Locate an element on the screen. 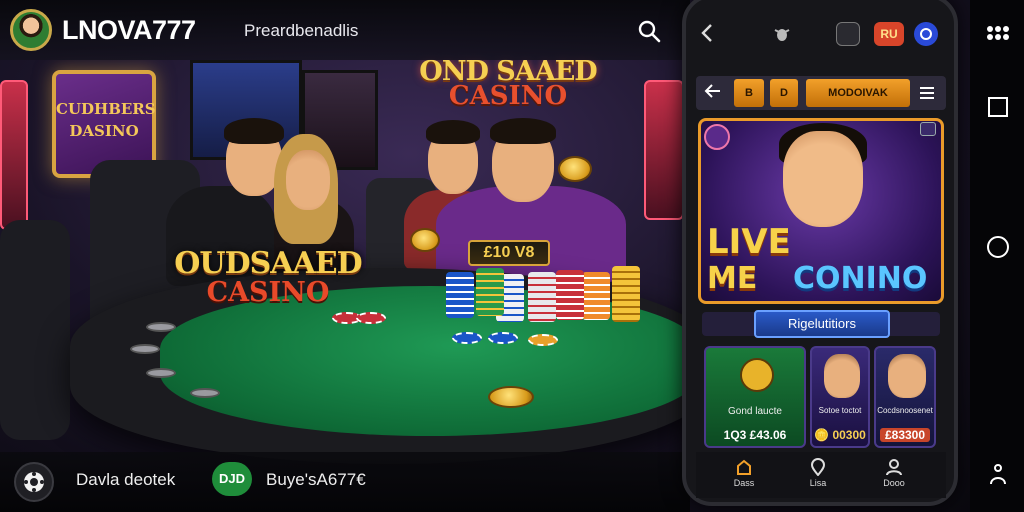 The height and width of the screenshot is (512, 1024). tab-location-label: Lisa is located at coordinates (818, 483).